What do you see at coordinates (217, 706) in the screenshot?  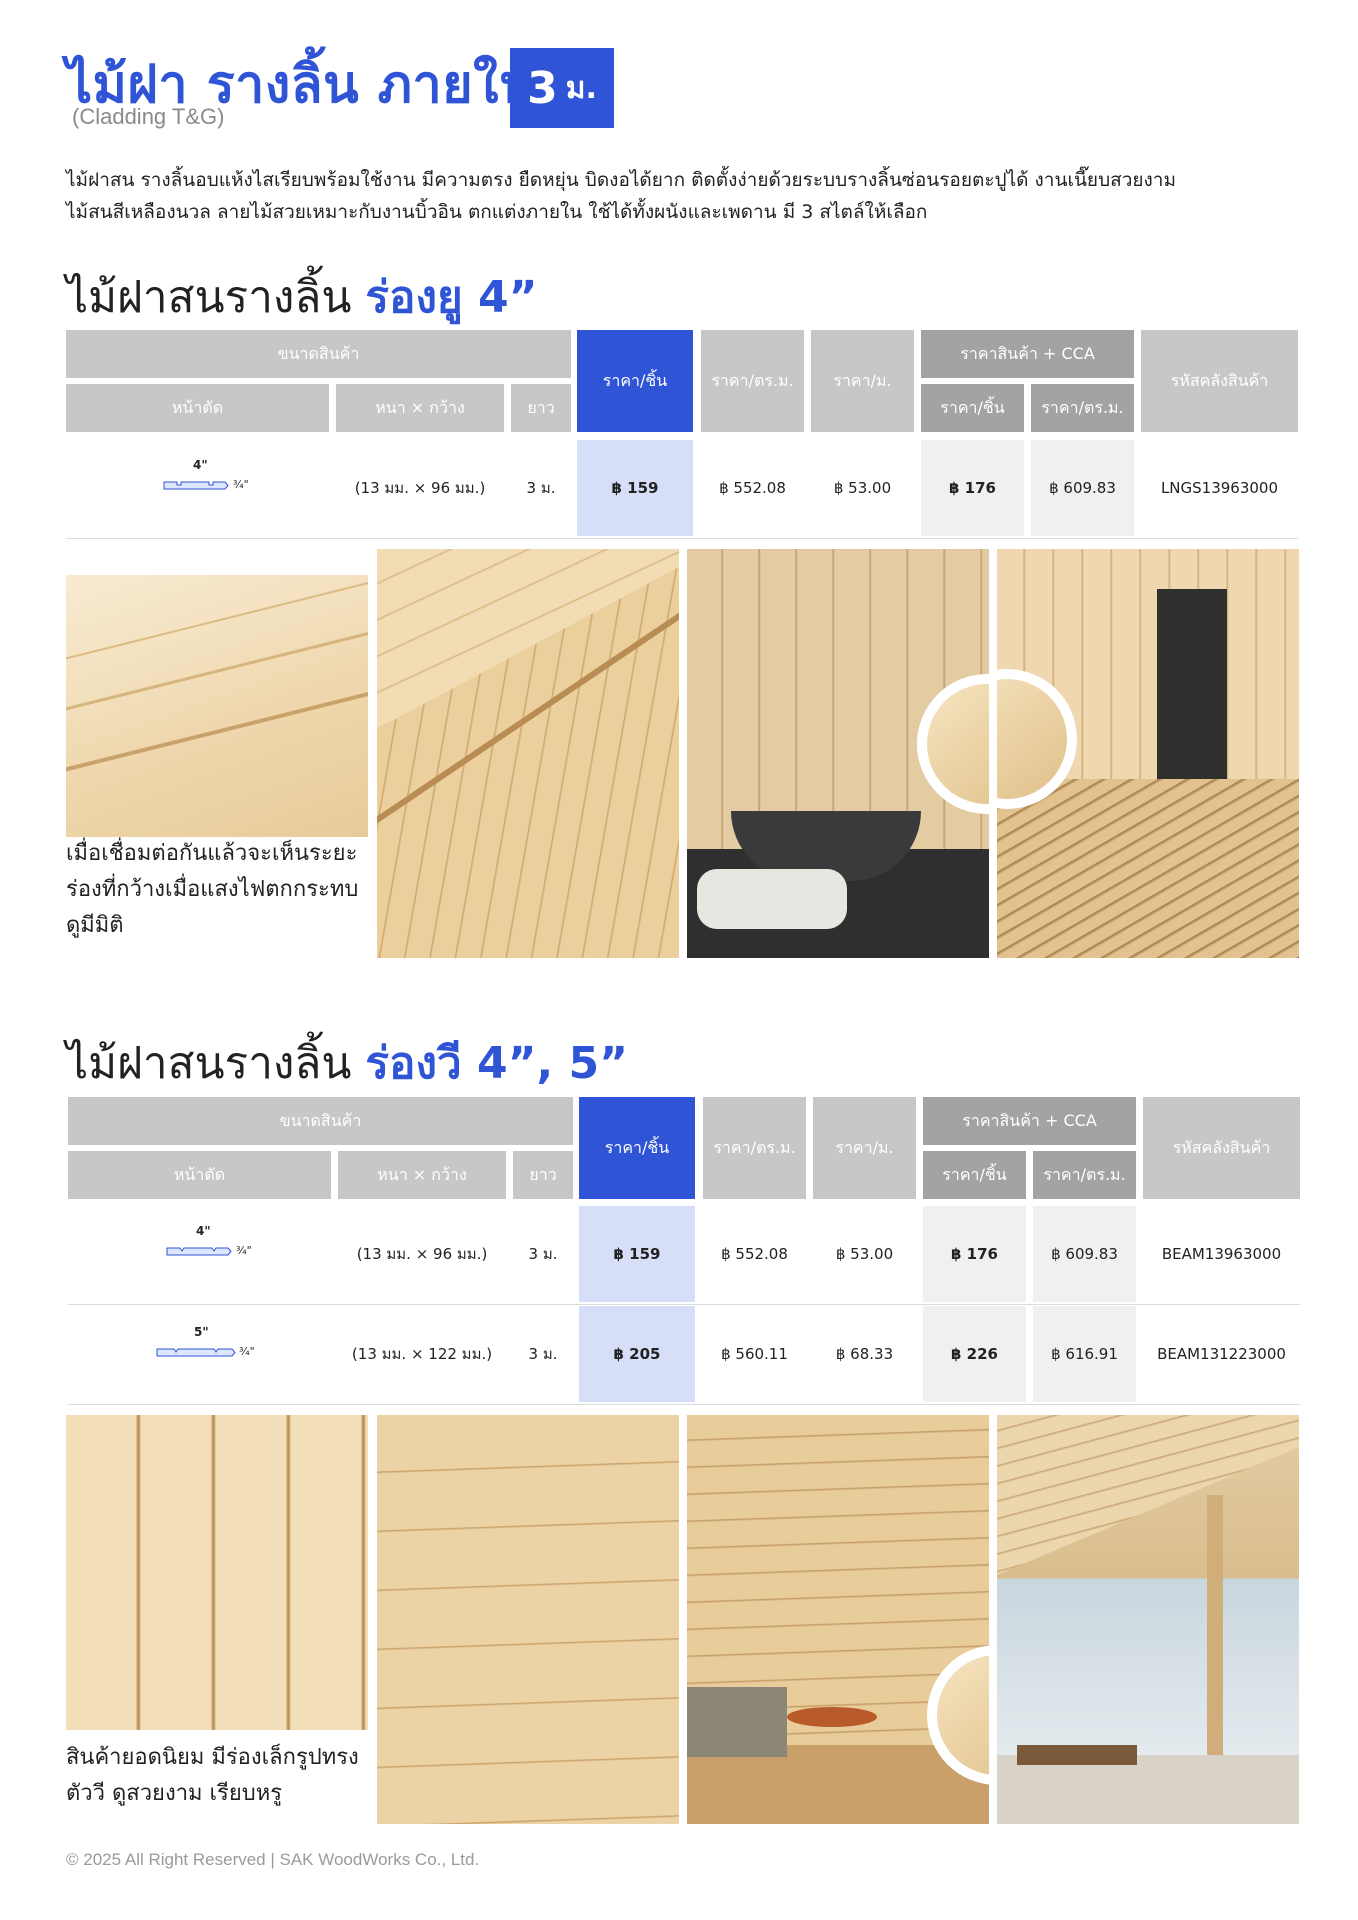 I see `board-closeup-image` at bounding box center [217, 706].